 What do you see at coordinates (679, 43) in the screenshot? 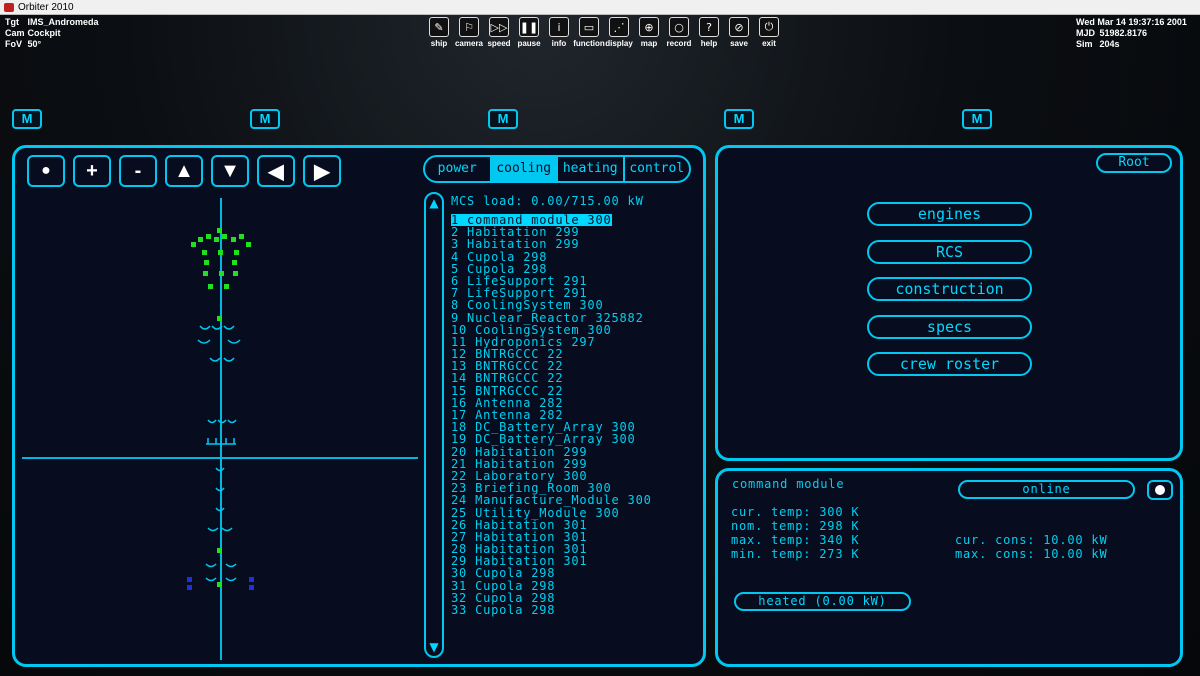
I see `toolbar-label: record` at bounding box center [679, 43].